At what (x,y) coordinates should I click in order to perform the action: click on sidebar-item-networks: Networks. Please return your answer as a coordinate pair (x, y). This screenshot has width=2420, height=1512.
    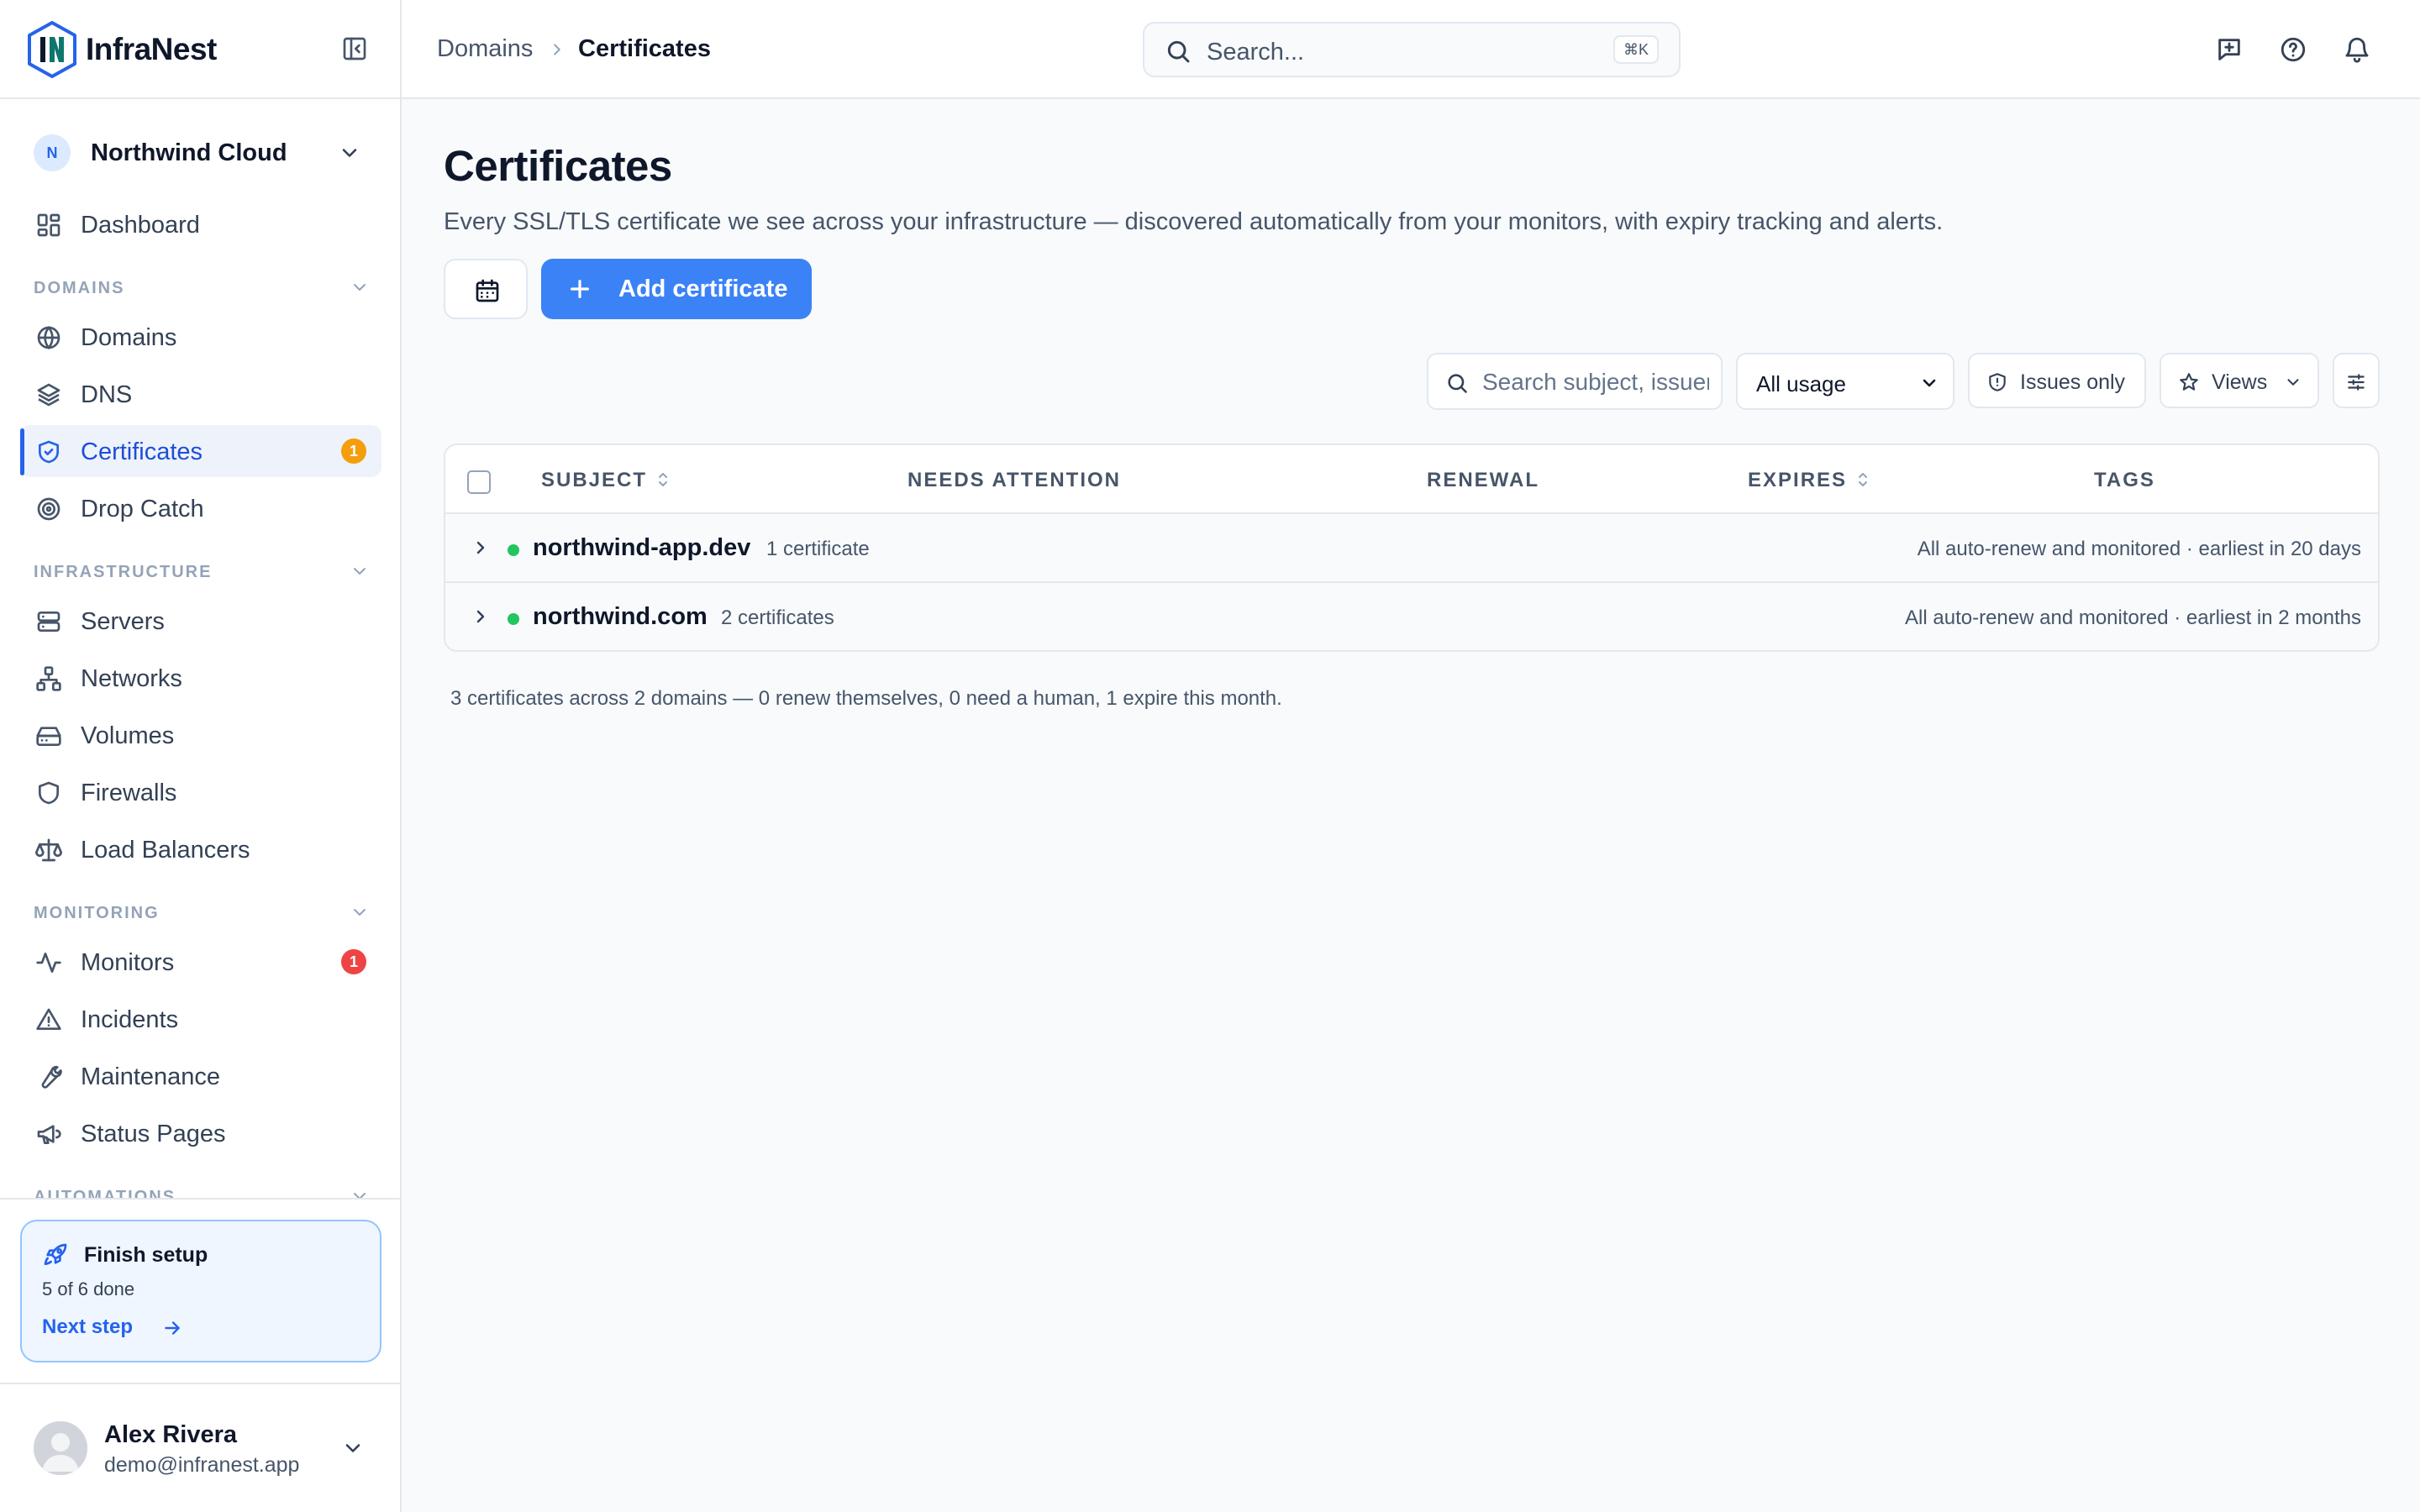
    Looking at the image, I should click on (200, 678).